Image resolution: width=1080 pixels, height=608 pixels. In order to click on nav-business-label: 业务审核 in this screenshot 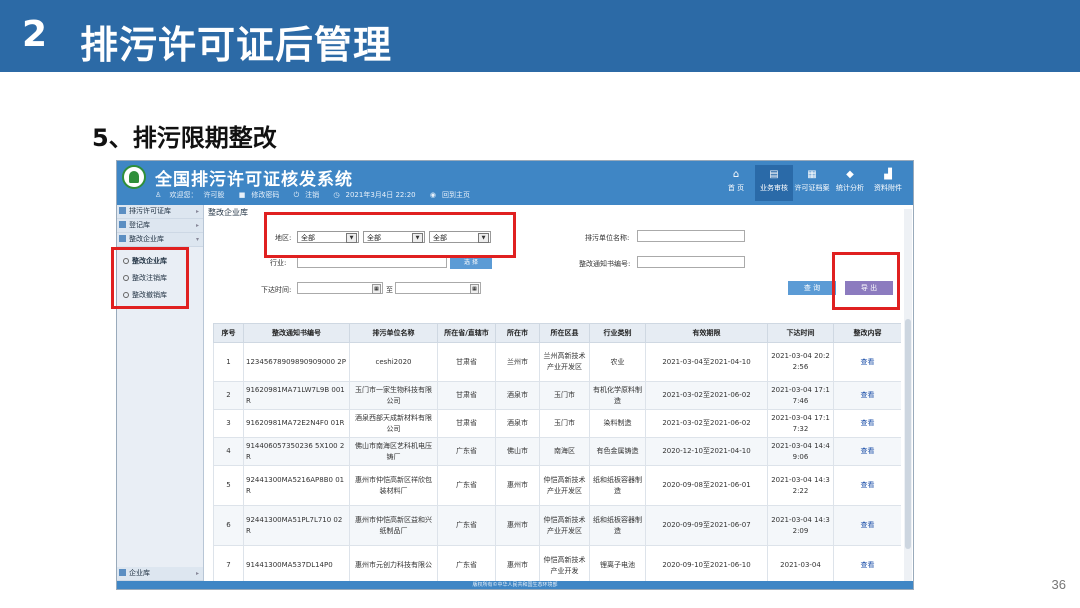, I will do `click(774, 188)`.